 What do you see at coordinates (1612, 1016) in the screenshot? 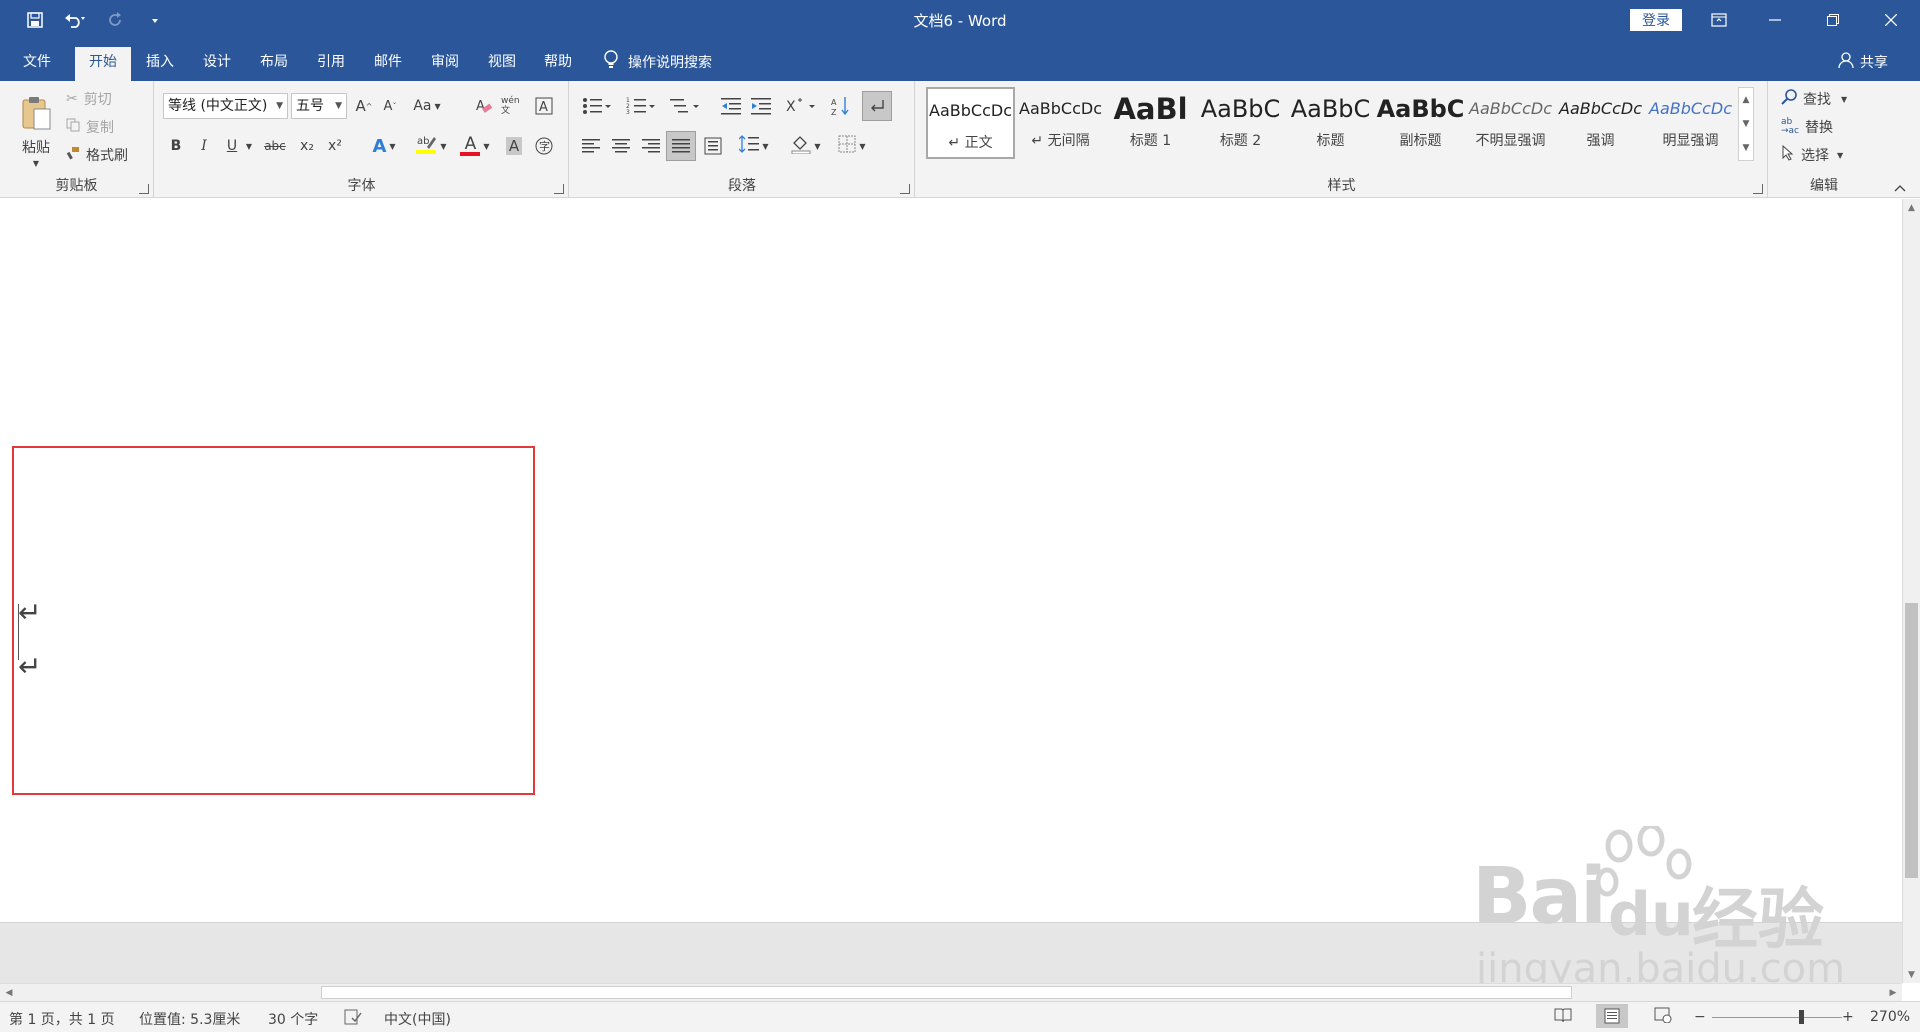
I see `print-layout-icon` at bounding box center [1612, 1016].